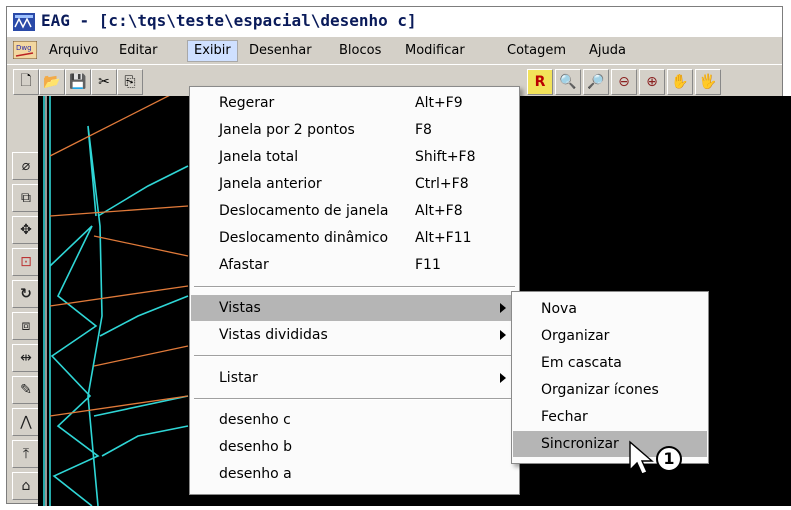 This screenshot has height=510, width=791. What do you see at coordinates (138, 51) in the screenshot?
I see `menu-editar: Editar` at bounding box center [138, 51].